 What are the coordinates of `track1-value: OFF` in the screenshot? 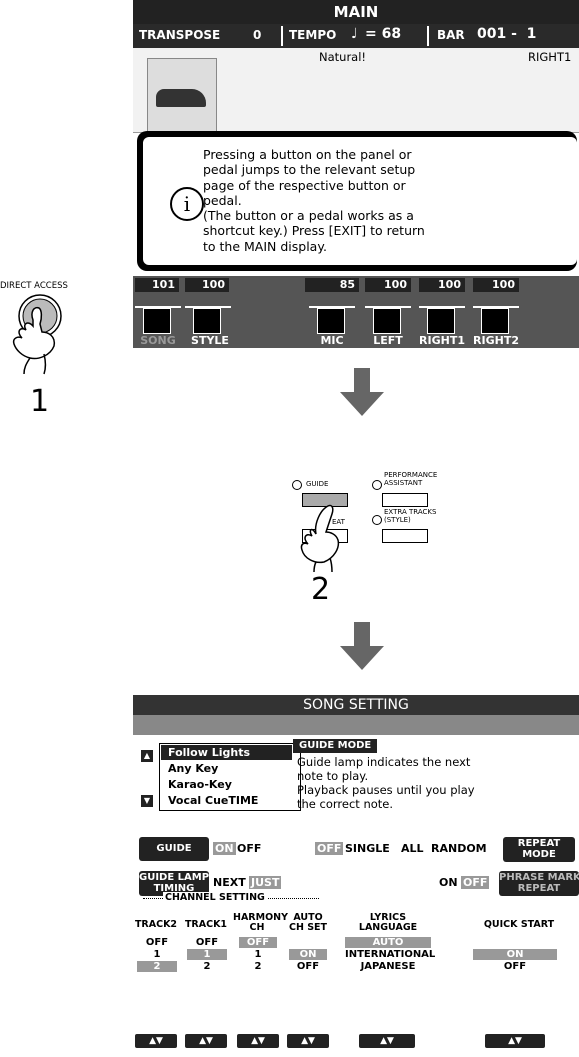 It's located at (207, 942).